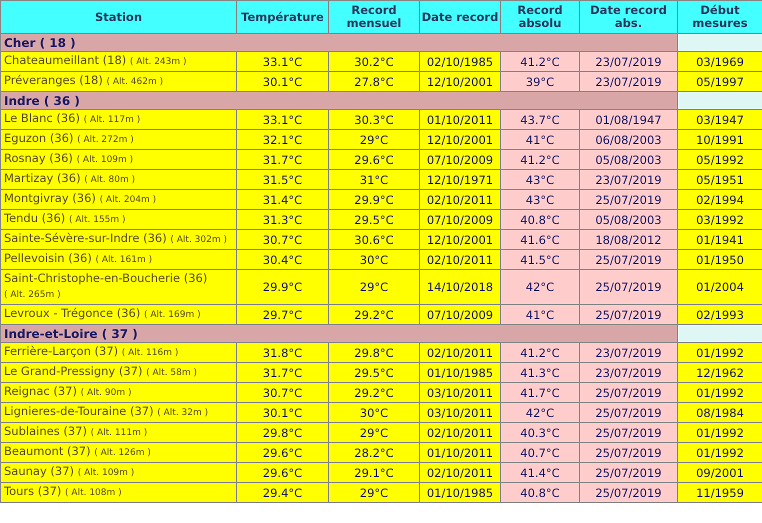 The width and height of the screenshot is (762, 523). What do you see at coordinates (118, 17) in the screenshot?
I see `column-header: Station` at bounding box center [118, 17].